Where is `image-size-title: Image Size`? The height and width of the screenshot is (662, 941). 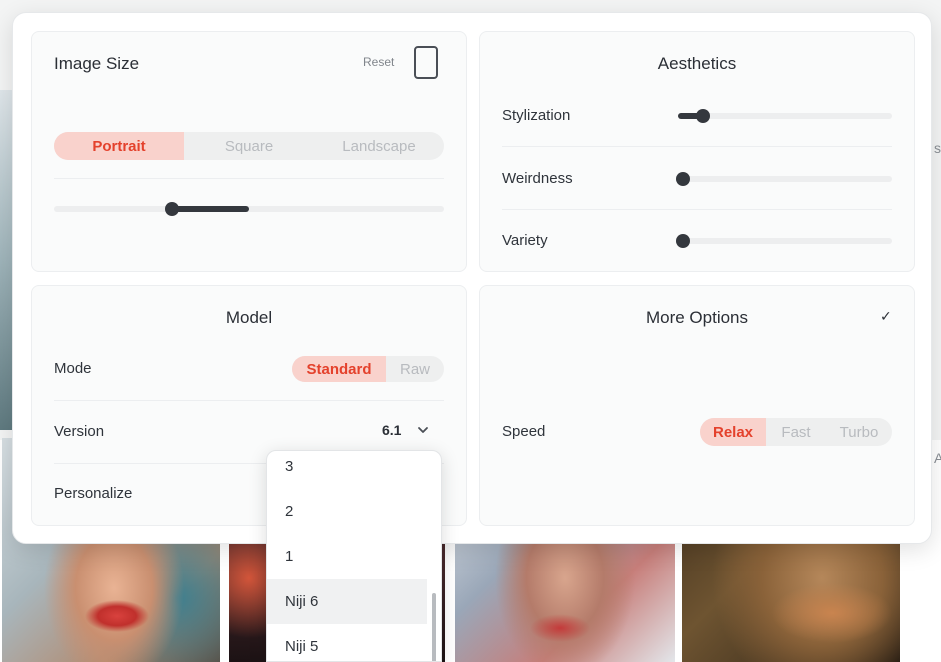 image-size-title: Image Size is located at coordinates (97, 63).